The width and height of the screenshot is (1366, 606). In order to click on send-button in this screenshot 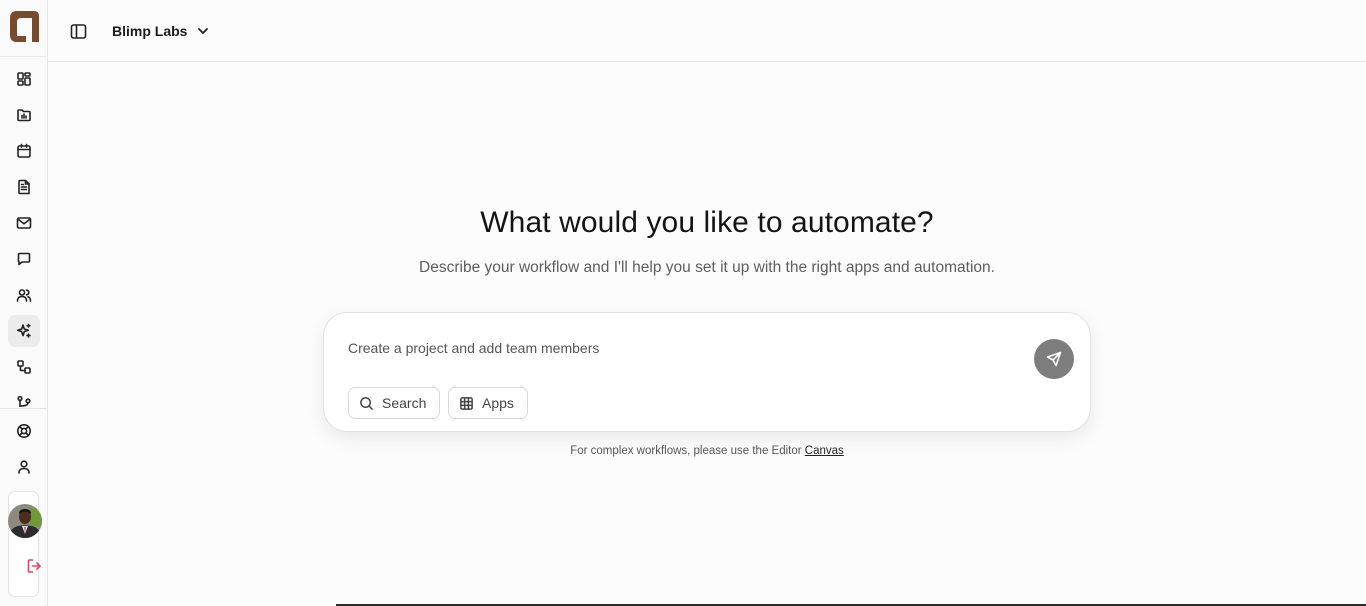, I will do `click(1054, 359)`.